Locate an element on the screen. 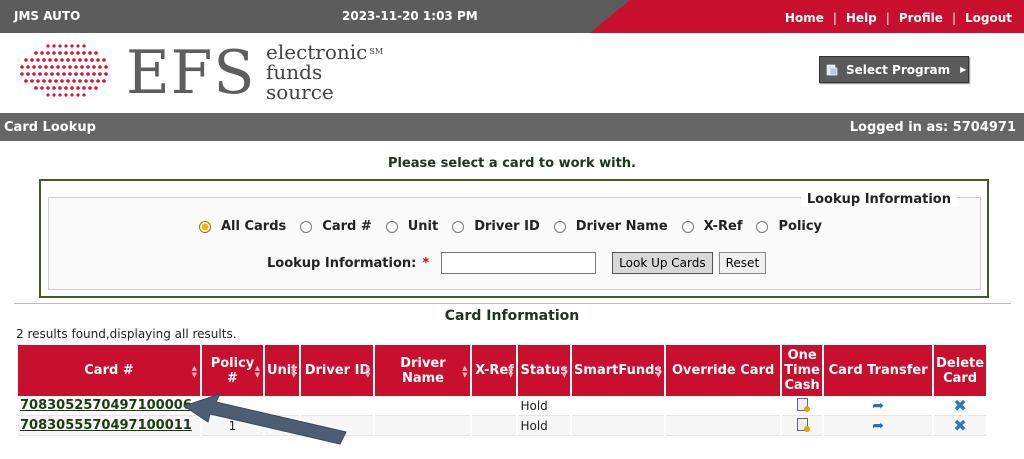 The width and height of the screenshot is (1024, 459). section-bar: Card Lookup Logged in as: 5704971 is located at coordinates (512, 127).